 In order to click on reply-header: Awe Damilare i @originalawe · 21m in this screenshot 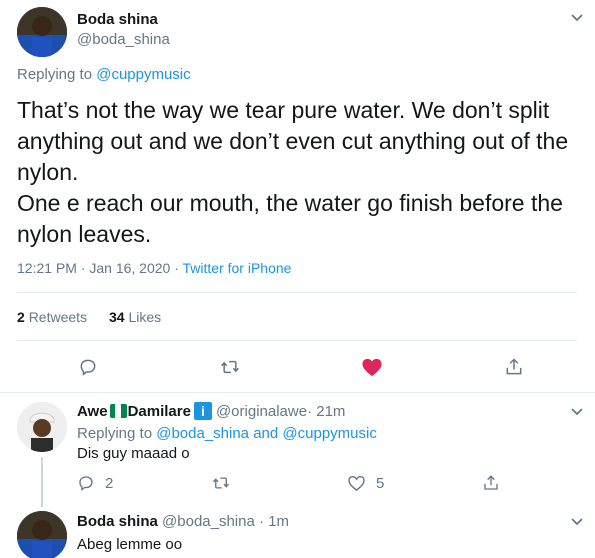, I will do `click(211, 411)`.